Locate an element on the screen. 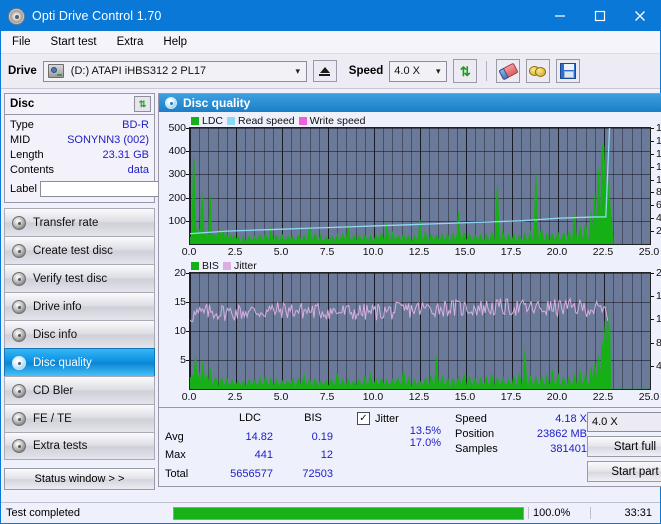 Image resolution: width=661 pixels, height=524 pixels. sidebar-item-drive-info: Drive info is located at coordinates (79, 306).